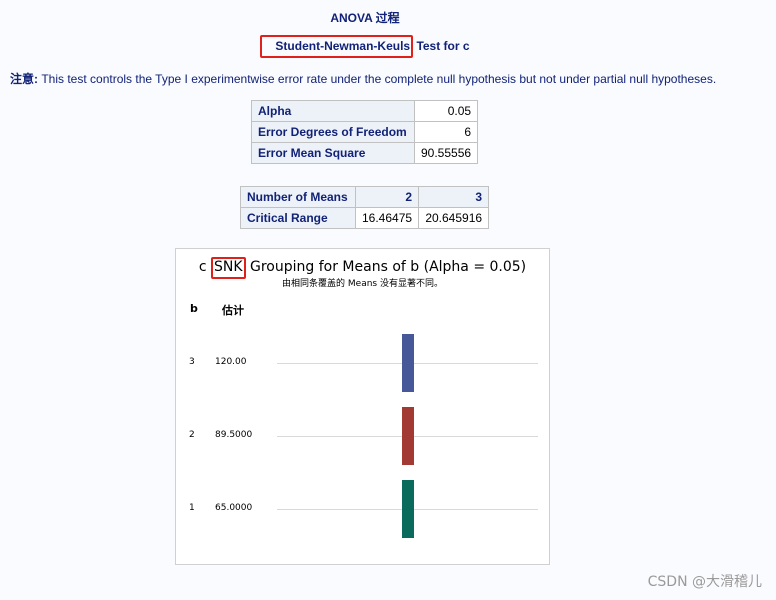 This screenshot has height=600, width=776. I want to click on table-row: Error Mean Square 90.55556, so click(365, 153).